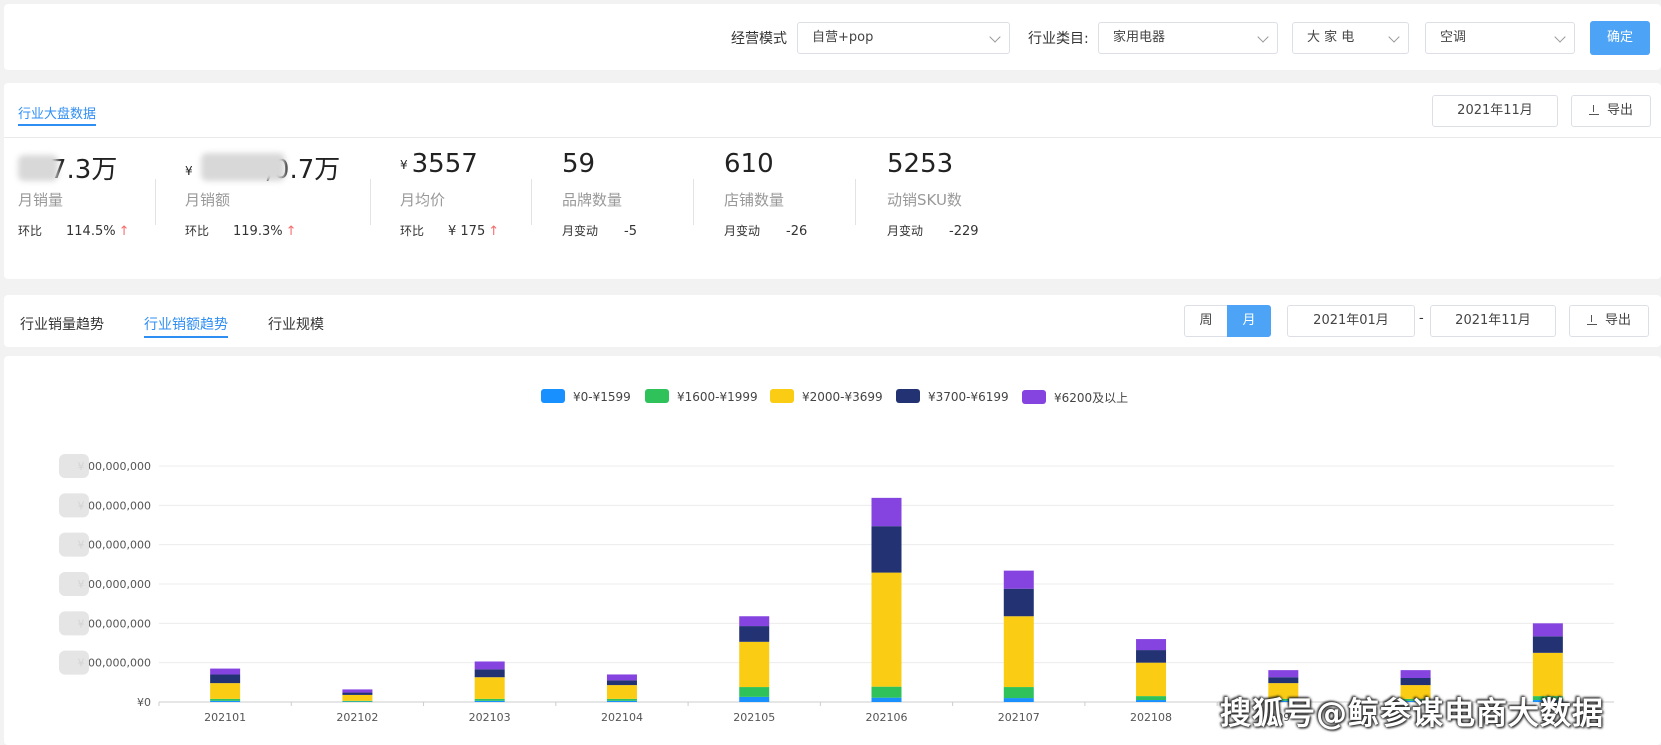 This screenshot has height=745, width=1661. I want to click on kpi-change: 环比 119.3% ↑, so click(241, 231).